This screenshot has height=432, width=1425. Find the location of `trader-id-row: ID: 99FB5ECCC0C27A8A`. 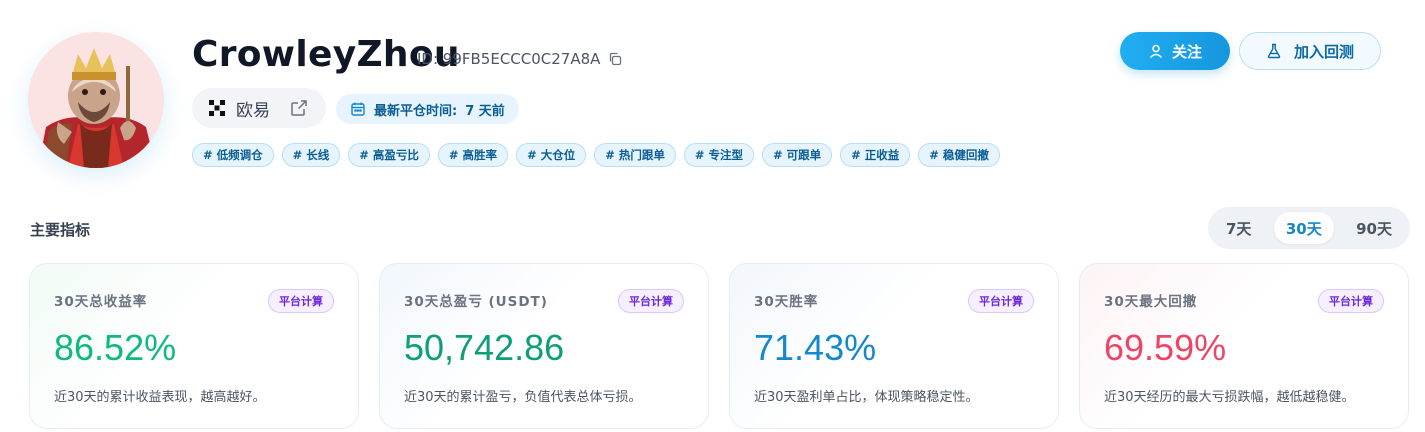

trader-id-row: ID: 99FB5ECCC0C27A8A is located at coordinates (519, 59).